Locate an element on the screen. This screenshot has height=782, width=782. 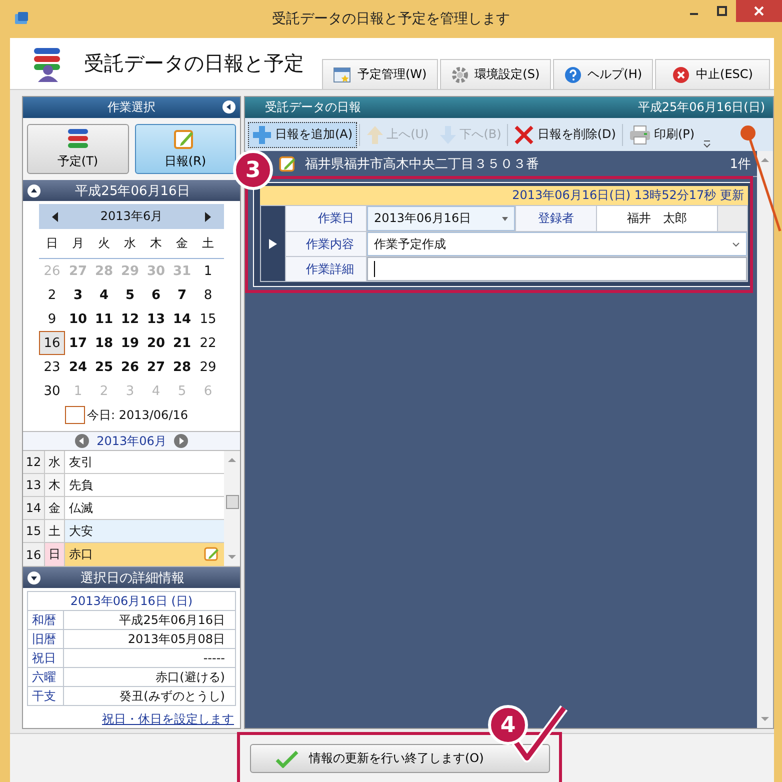
print-button: 印刷(P) is located at coordinates (661, 135).